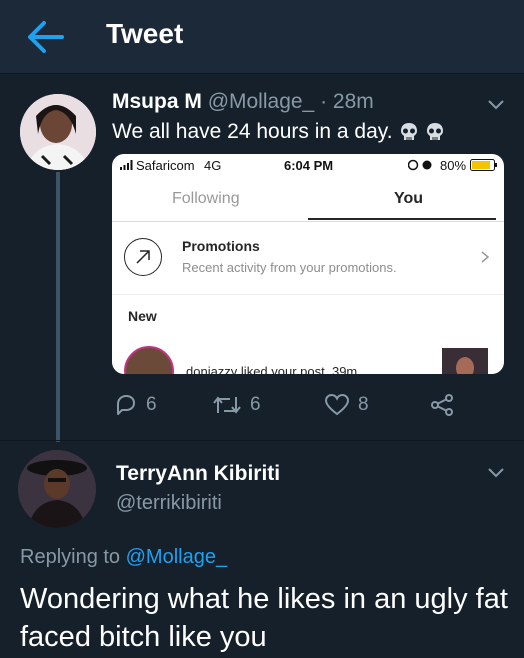 Image resolution: width=524 pixels, height=658 pixels. I want to click on thread-line, so click(58, 307).